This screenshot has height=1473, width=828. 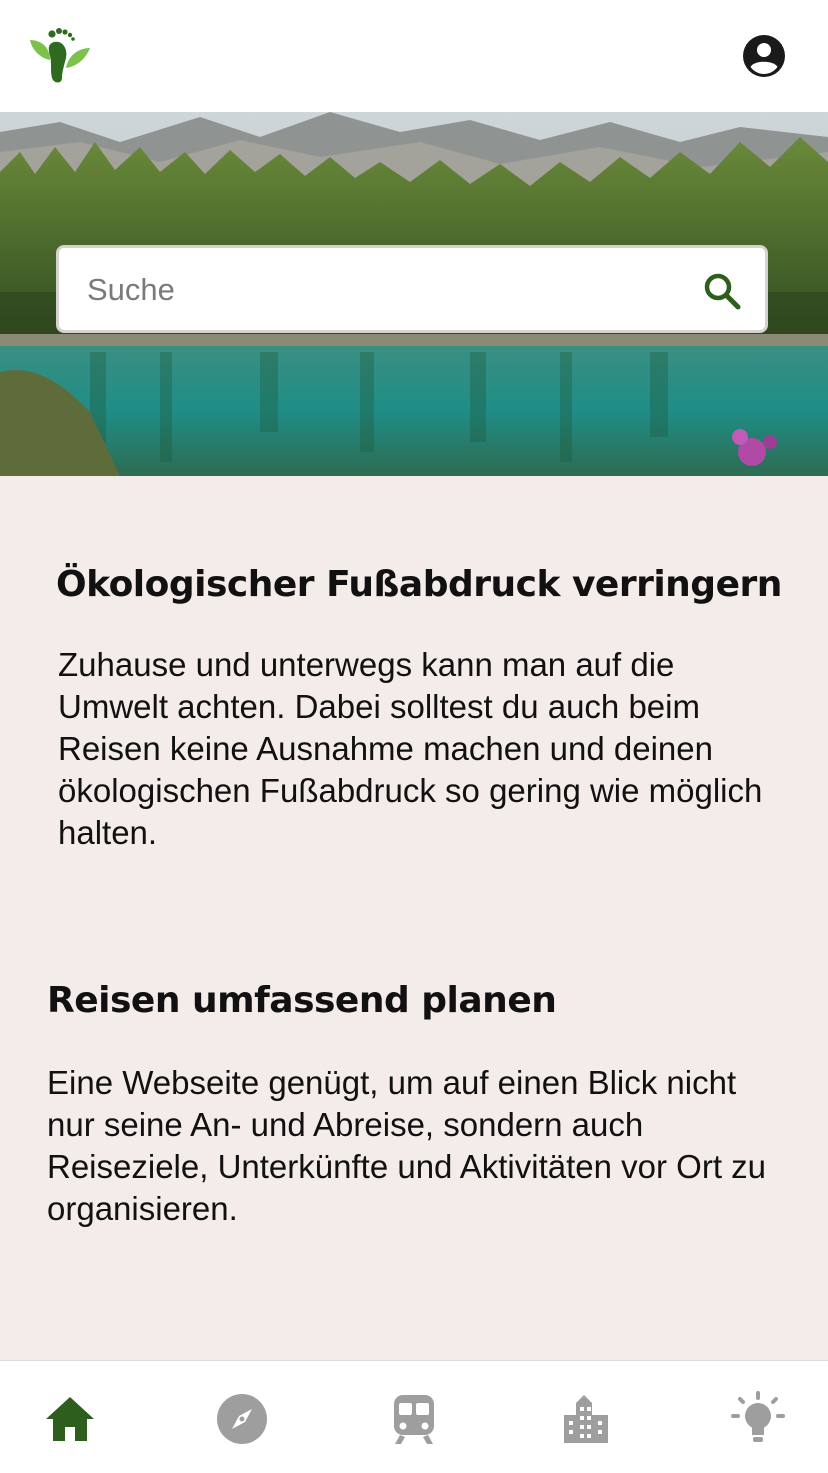 What do you see at coordinates (414, 56) in the screenshot?
I see `top-app-bar` at bounding box center [414, 56].